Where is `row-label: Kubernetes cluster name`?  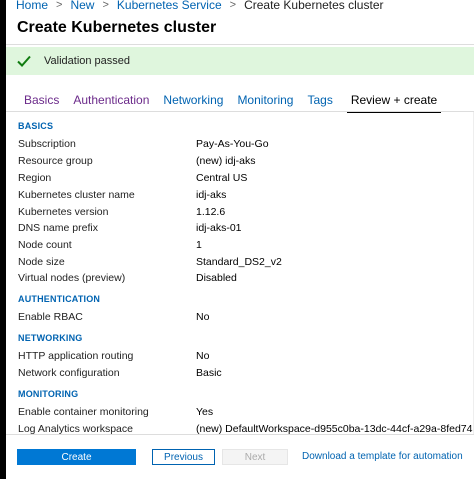
row-label: Kubernetes cluster name is located at coordinates (76, 195).